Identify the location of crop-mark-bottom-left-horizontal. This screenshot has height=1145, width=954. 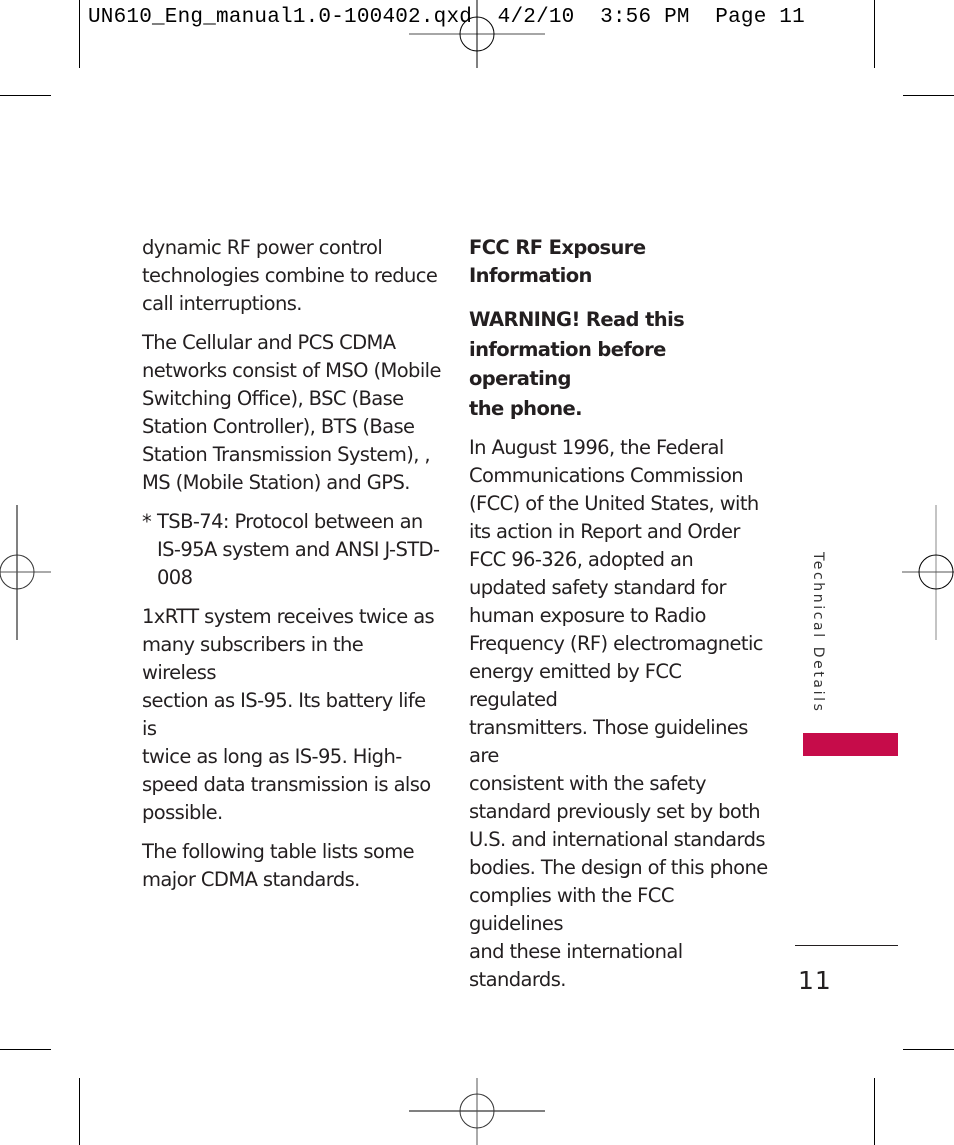
(25, 1049).